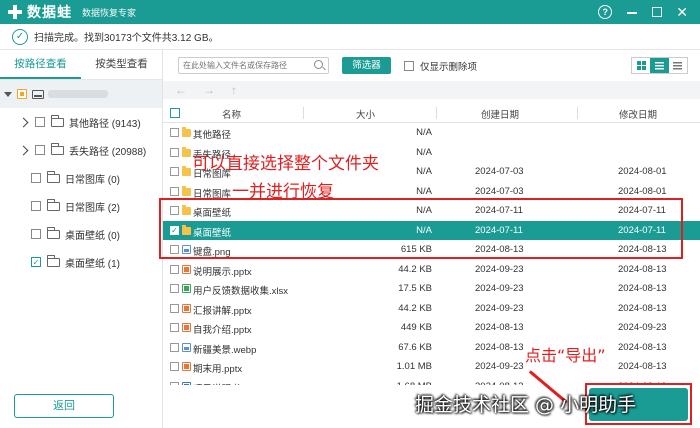 The width and height of the screenshot is (700, 428). Describe the element at coordinates (366, 65) in the screenshot. I see `filter-button: 筛选器` at that location.